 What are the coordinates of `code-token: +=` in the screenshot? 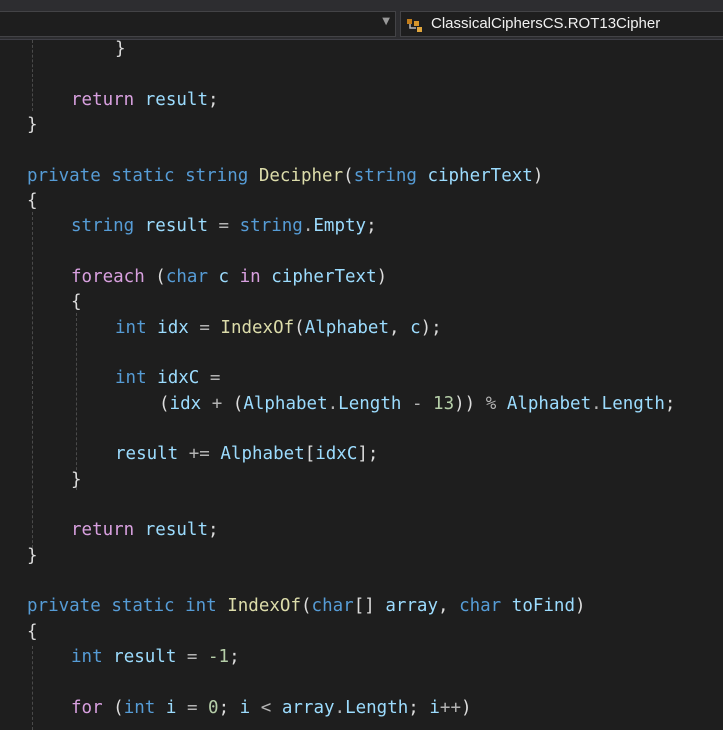 It's located at (199, 454).